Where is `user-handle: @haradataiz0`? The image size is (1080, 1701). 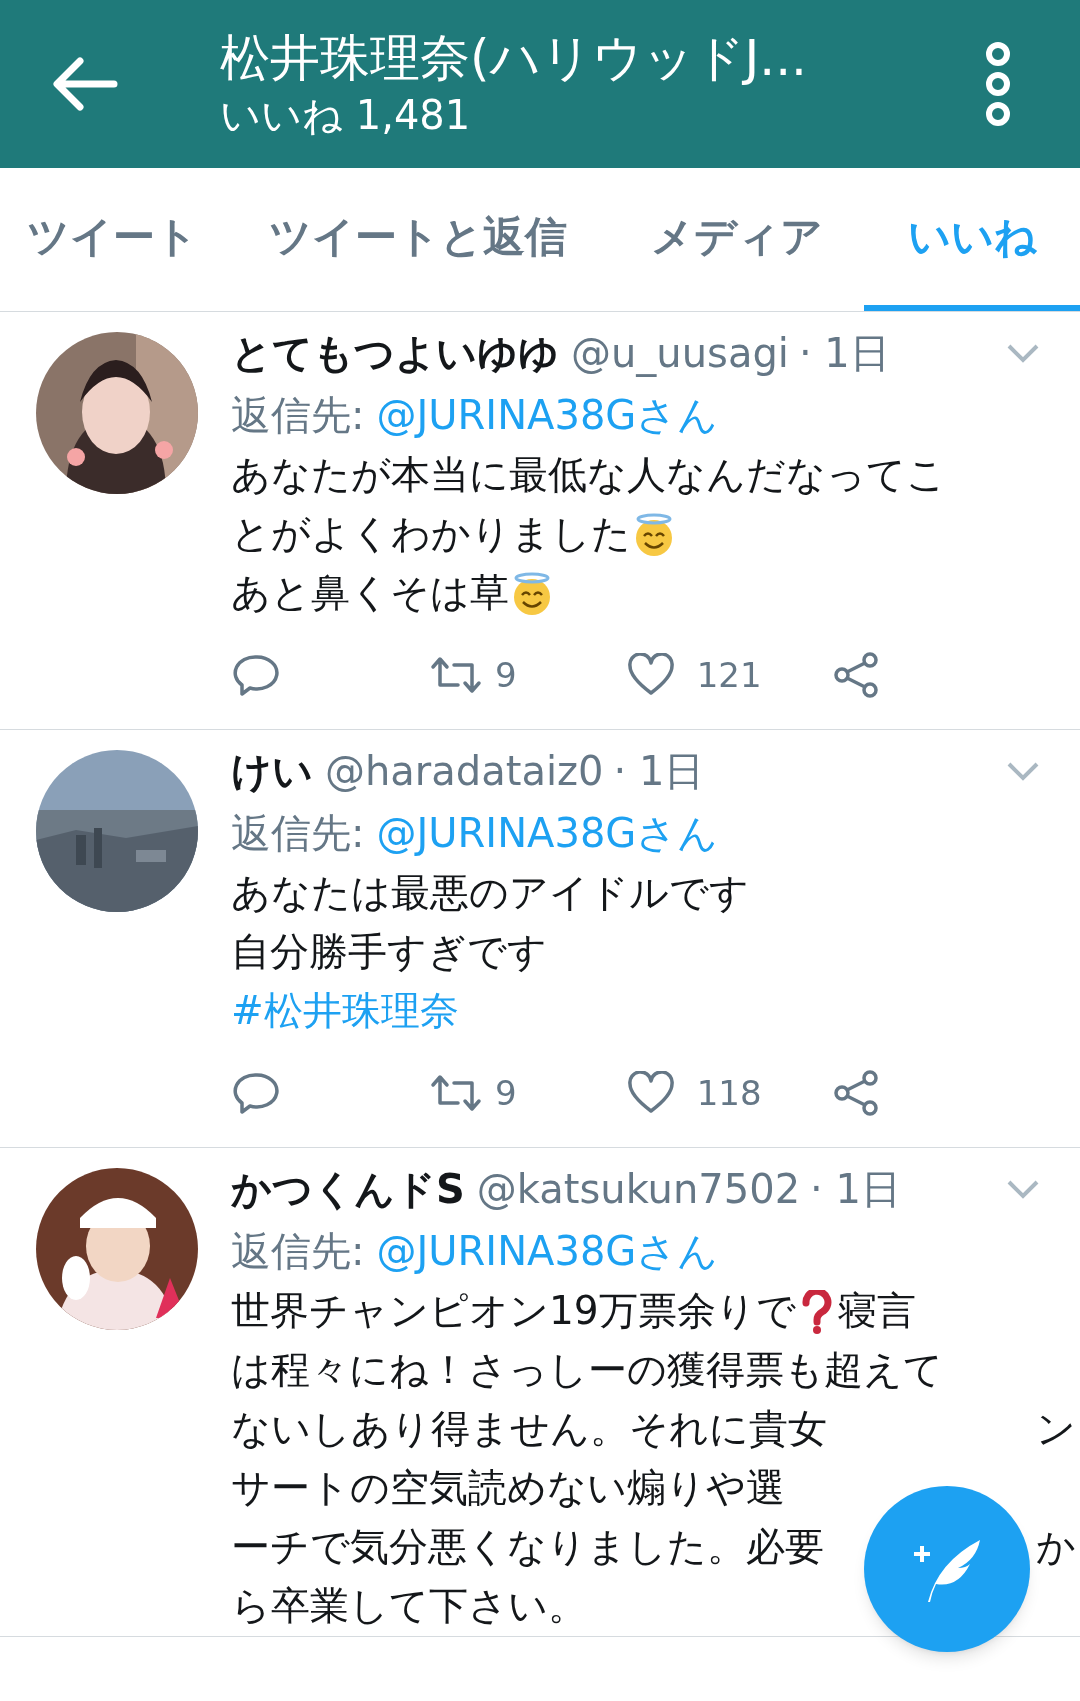 user-handle: @haradataiz0 is located at coordinates (464, 771).